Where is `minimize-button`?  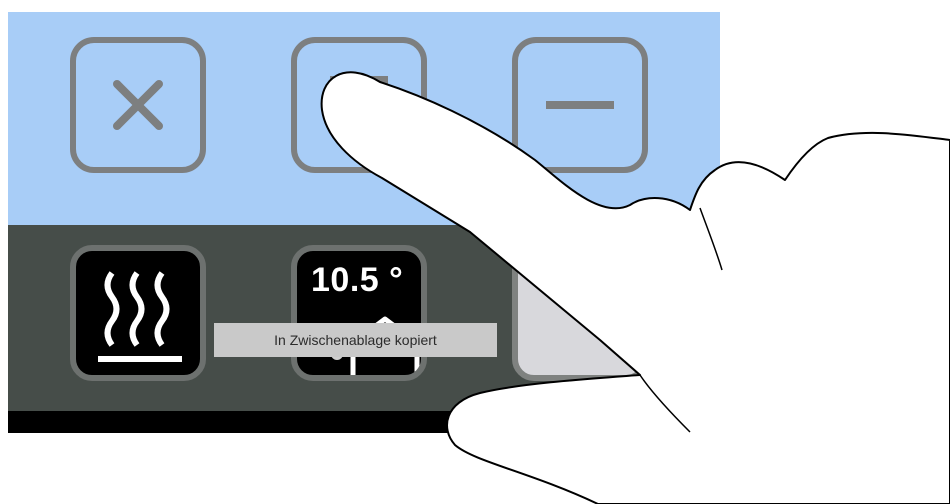
minimize-button is located at coordinates (580, 105).